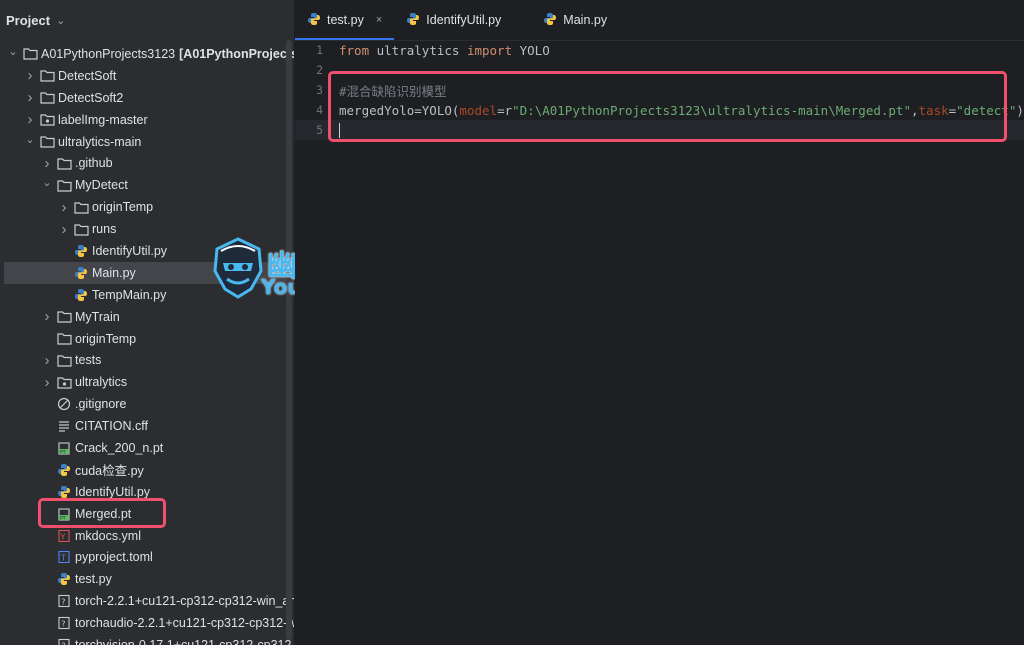  What do you see at coordinates (289, 340) in the screenshot?
I see `project-scrollbar` at bounding box center [289, 340].